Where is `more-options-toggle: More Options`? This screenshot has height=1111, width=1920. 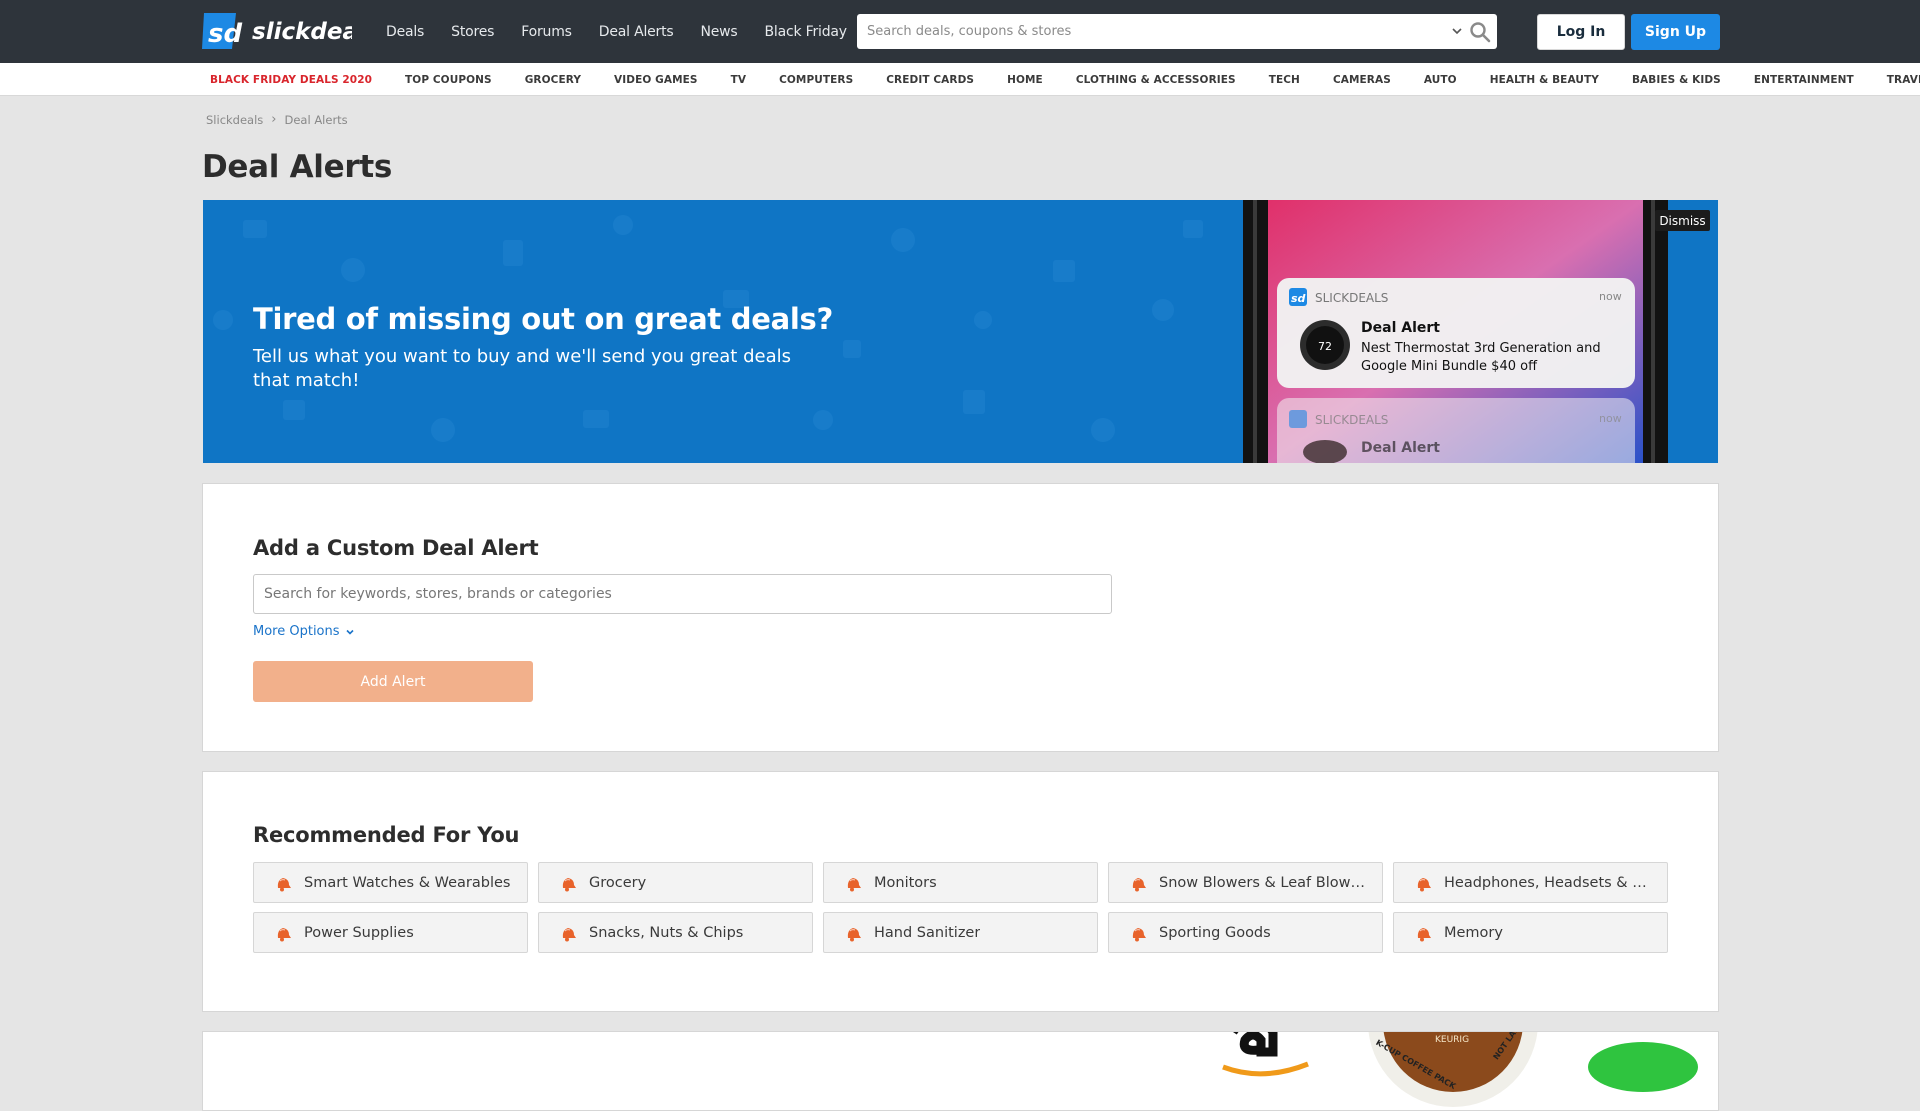
more-options-toggle: More Options is located at coordinates (304, 631).